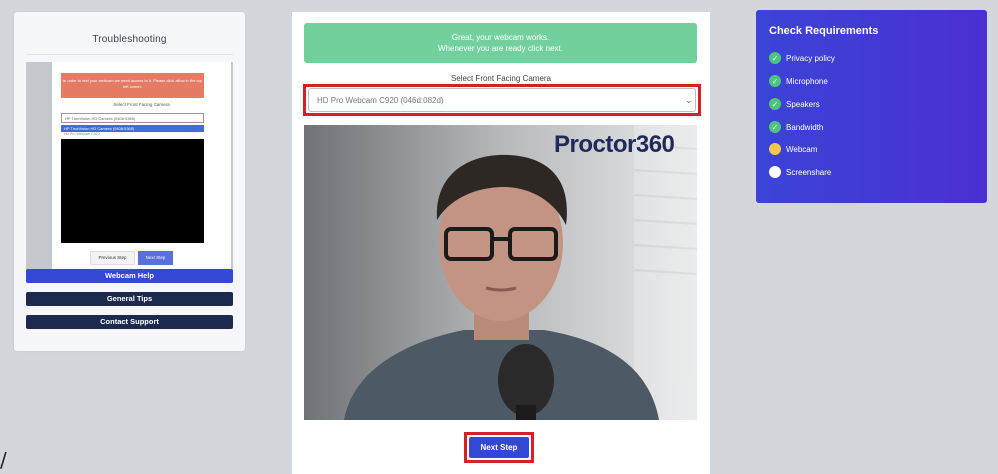 The width and height of the screenshot is (998, 474). What do you see at coordinates (502, 100) in the screenshot?
I see `camera-select: HD Pro Webcam C920 (046d:082d)` at bounding box center [502, 100].